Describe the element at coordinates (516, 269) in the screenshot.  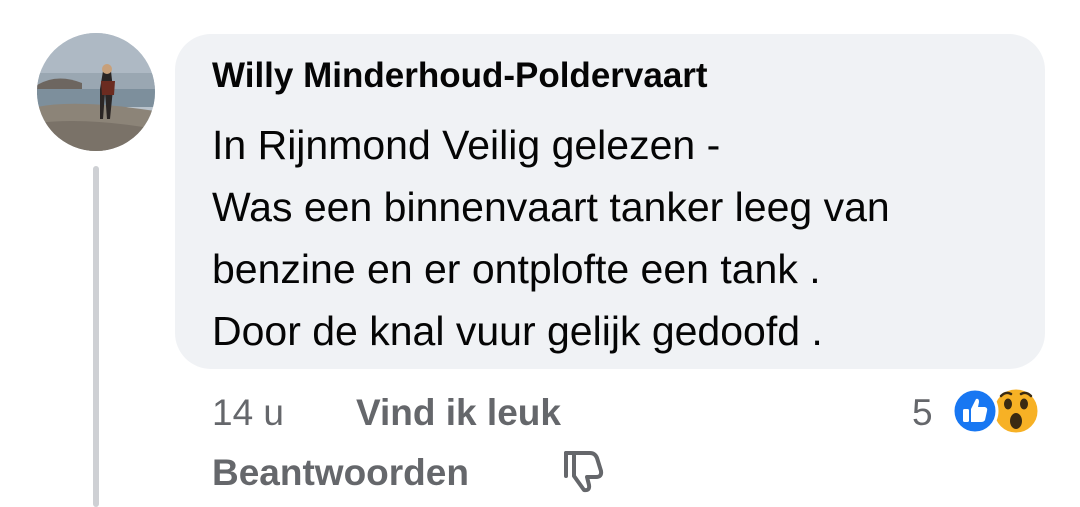
I see `comment-line: benzine en er ontplofte een tank .` at that location.